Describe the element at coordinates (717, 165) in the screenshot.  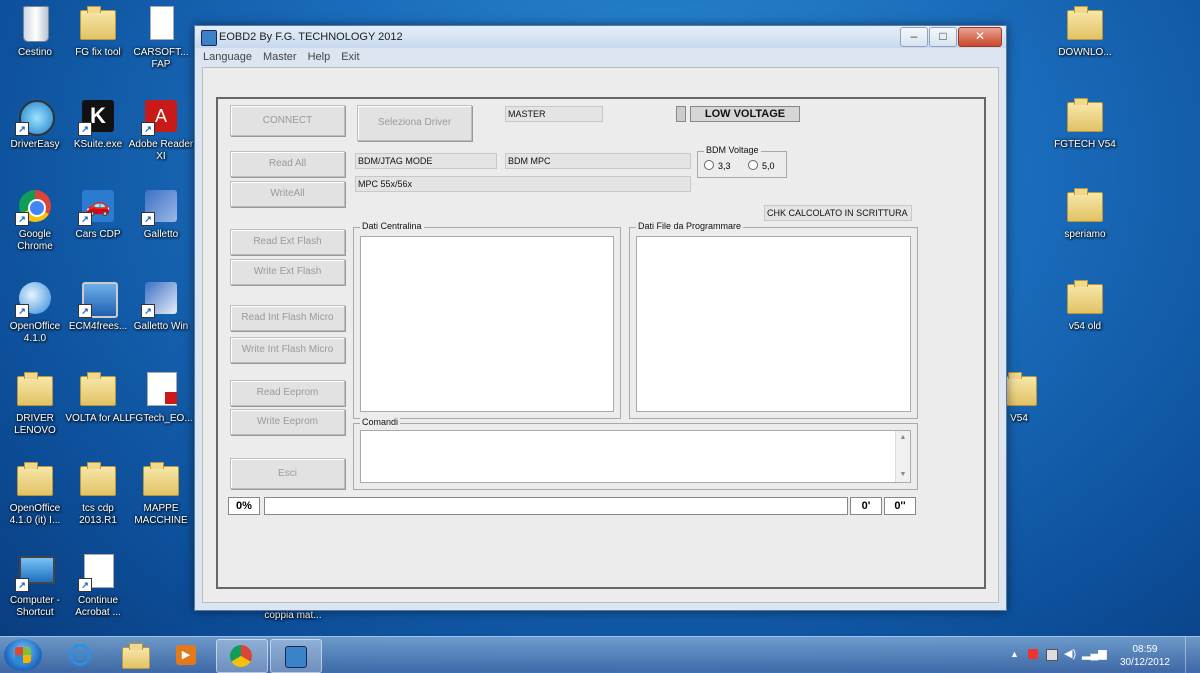
I see `voltage-option-3-3: 3,3` at that location.